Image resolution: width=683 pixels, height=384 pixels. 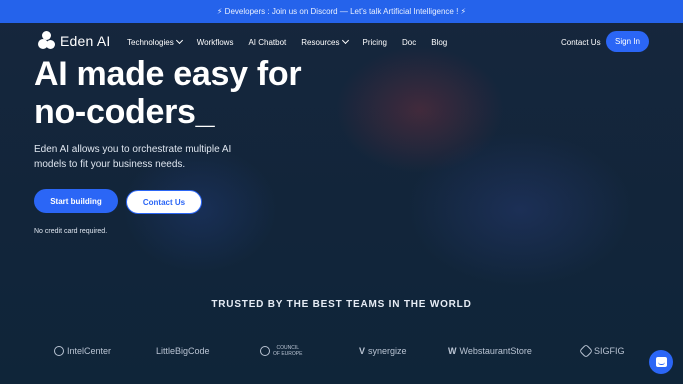 I want to click on contact-us-button: Contact Us, so click(x=164, y=202).